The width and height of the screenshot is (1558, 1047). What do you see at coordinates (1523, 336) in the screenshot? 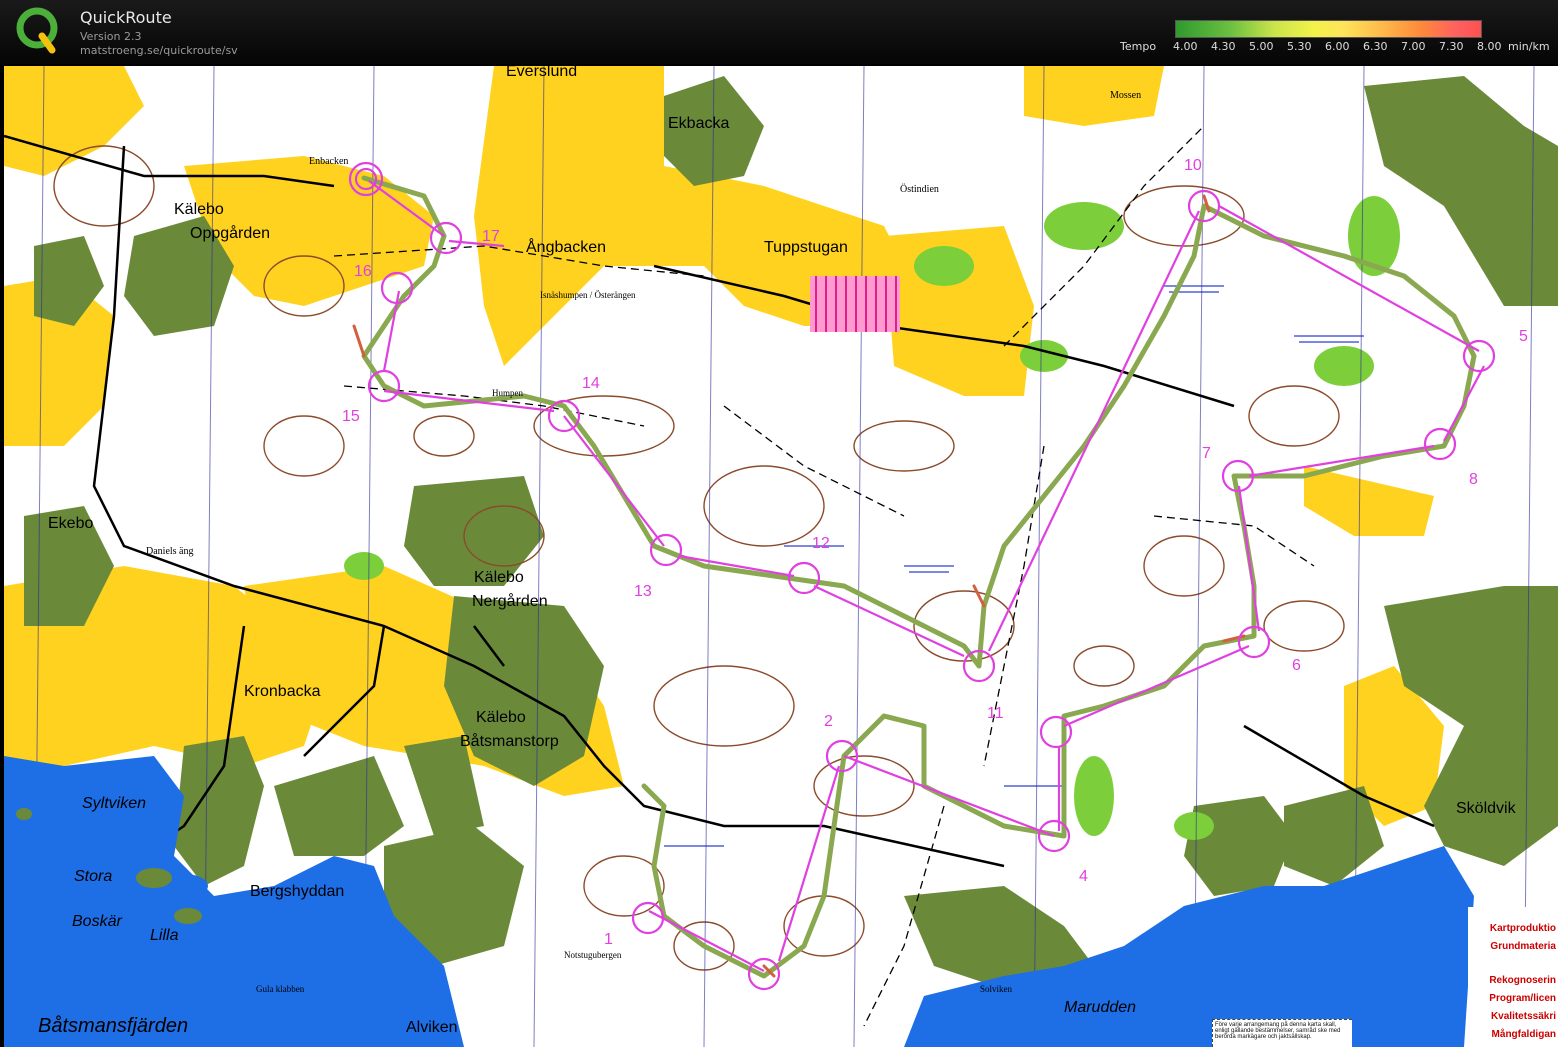
I see `control-number: 5` at bounding box center [1523, 336].